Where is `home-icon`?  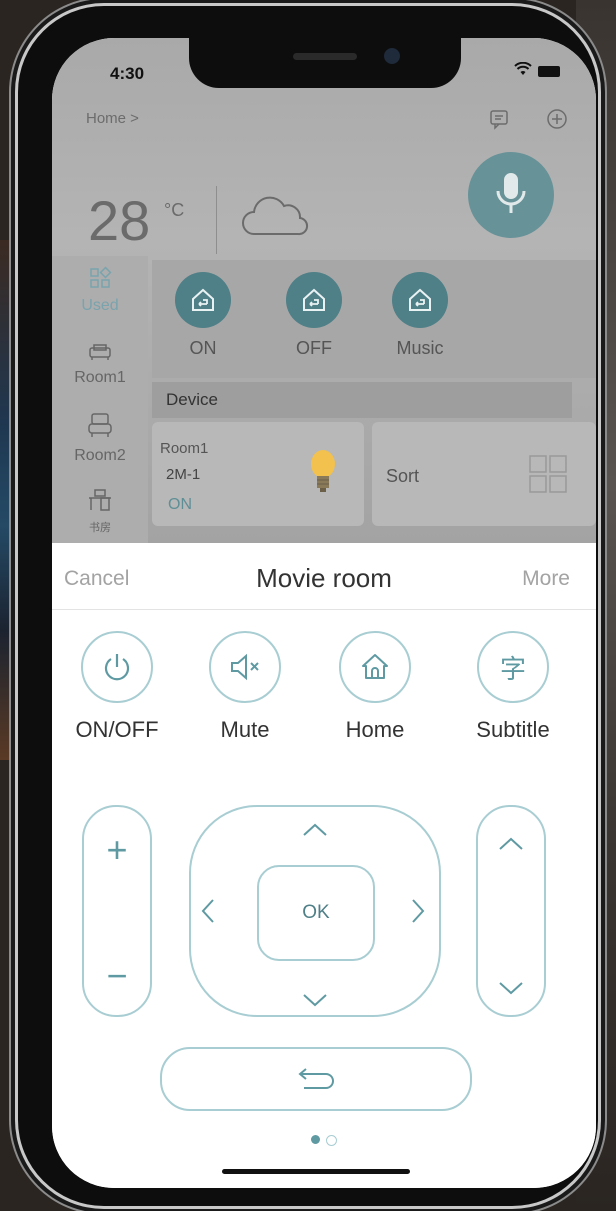 home-icon is located at coordinates (375, 666).